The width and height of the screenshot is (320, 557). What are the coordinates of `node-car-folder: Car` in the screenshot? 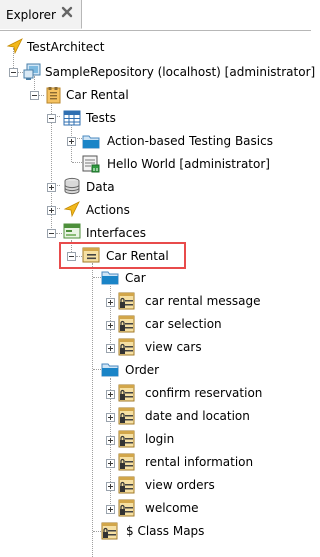 It's located at (135, 278).